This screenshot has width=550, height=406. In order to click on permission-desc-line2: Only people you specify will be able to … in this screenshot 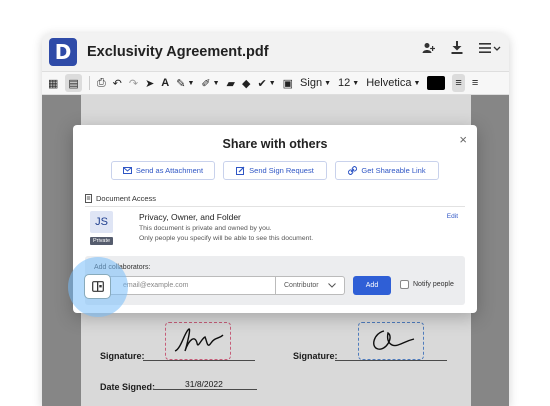, I will do `click(226, 238)`.